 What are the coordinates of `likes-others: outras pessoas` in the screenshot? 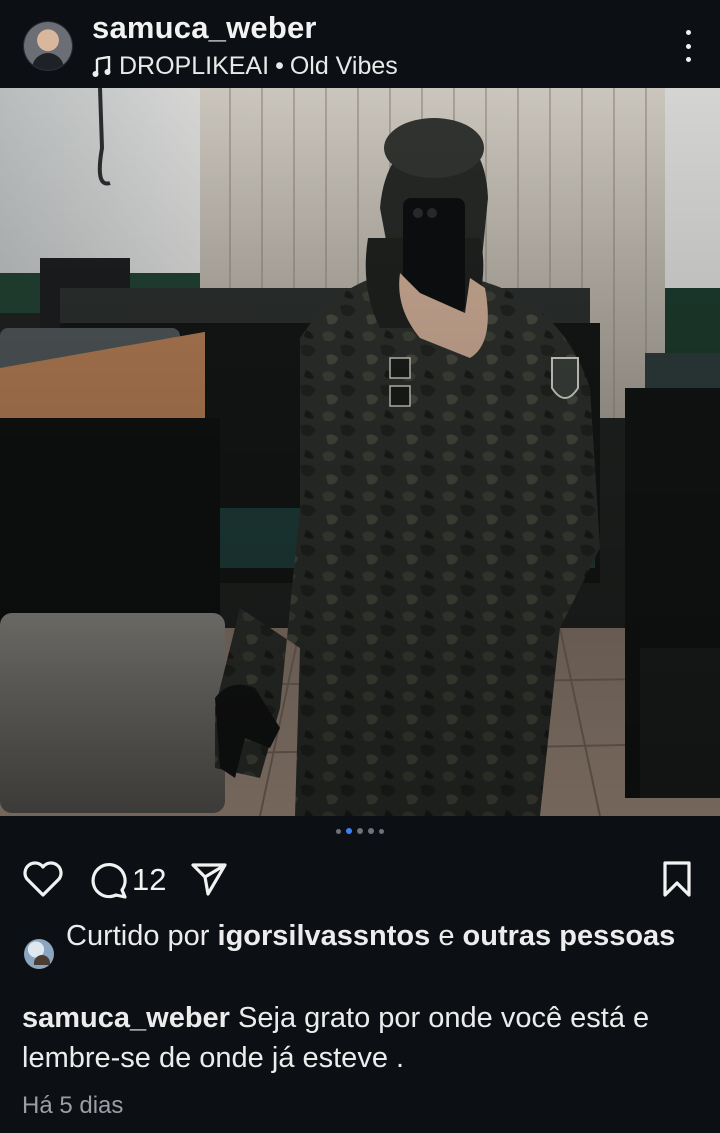 It's located at (569, 936).